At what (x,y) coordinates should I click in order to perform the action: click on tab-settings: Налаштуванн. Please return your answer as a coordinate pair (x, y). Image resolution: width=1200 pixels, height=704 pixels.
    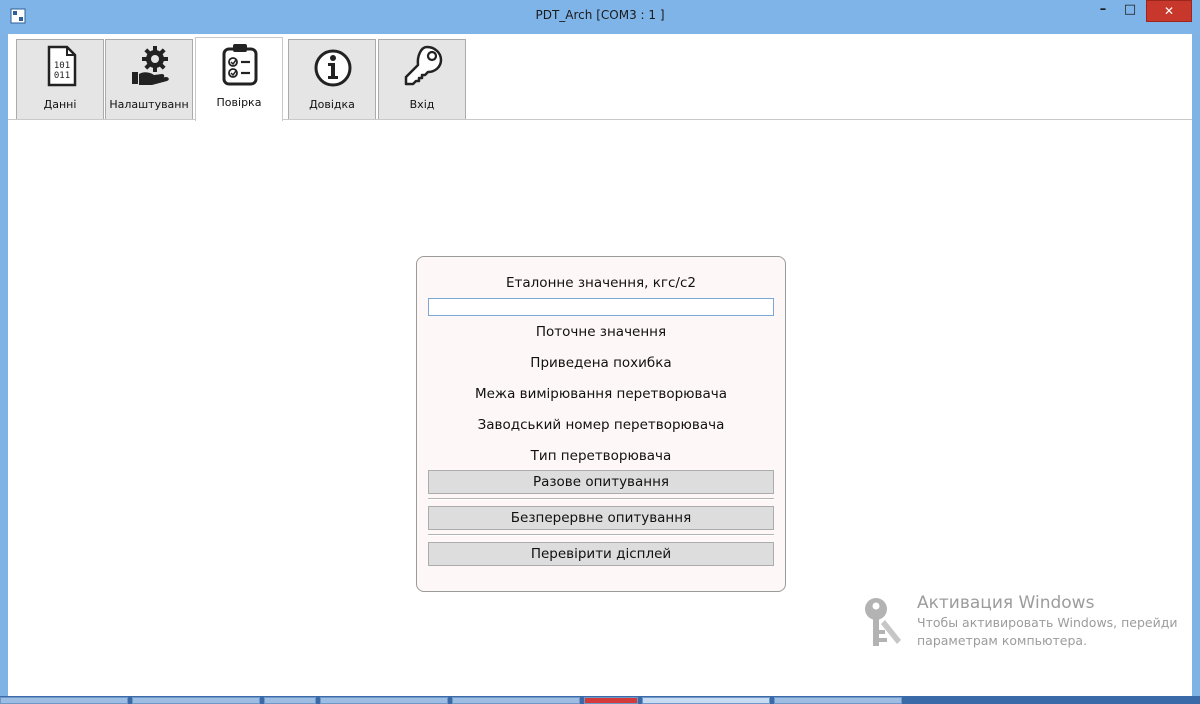
    Looking at the image, I should click on (149, 79).